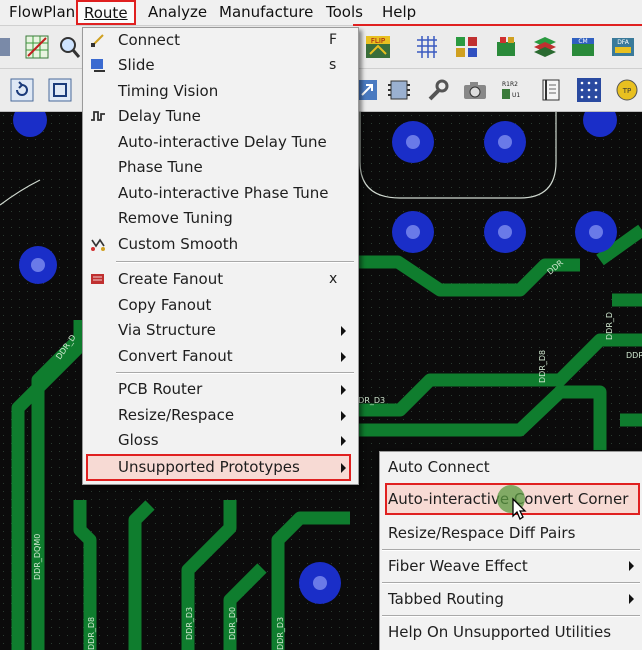  Describe the element at coordinates (220, 305) in the screenshot. I see `menu-item-copy-fanout: Copy Fanout` at that location.